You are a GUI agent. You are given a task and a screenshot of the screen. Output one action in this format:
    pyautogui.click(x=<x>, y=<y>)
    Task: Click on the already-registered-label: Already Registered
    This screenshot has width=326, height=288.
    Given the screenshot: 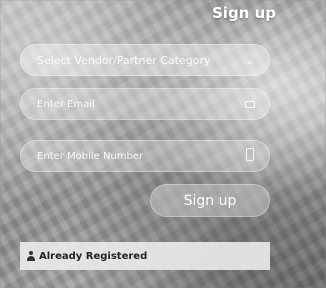 What is the action you would take?
    pyautogui.click(x=93, y=256)
    